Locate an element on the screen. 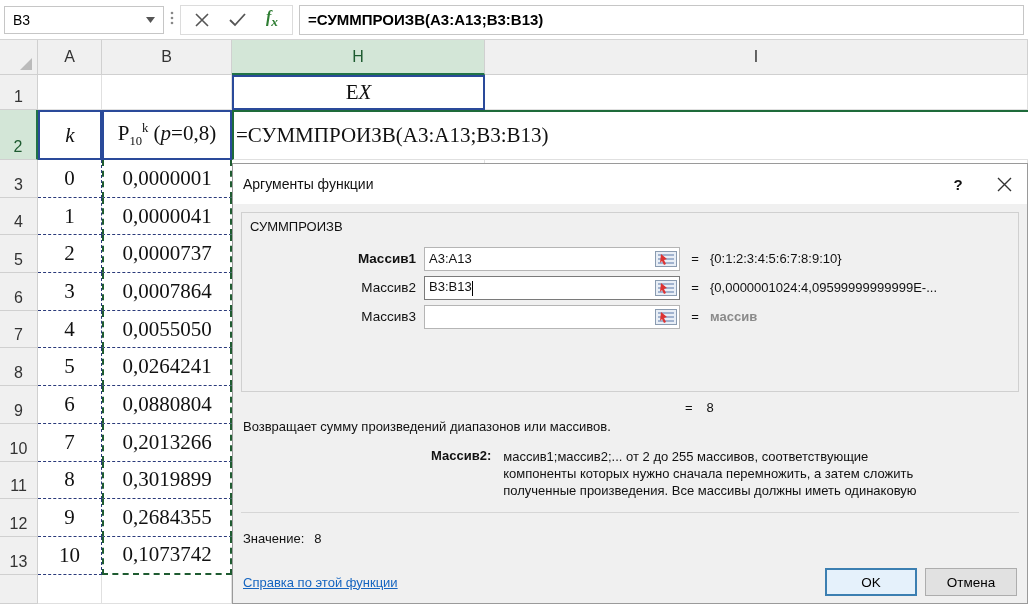 Image resolution: width=1028 pixels, height=604 pixels. argument-label: Массив3 is located at coordinates (388, 316).